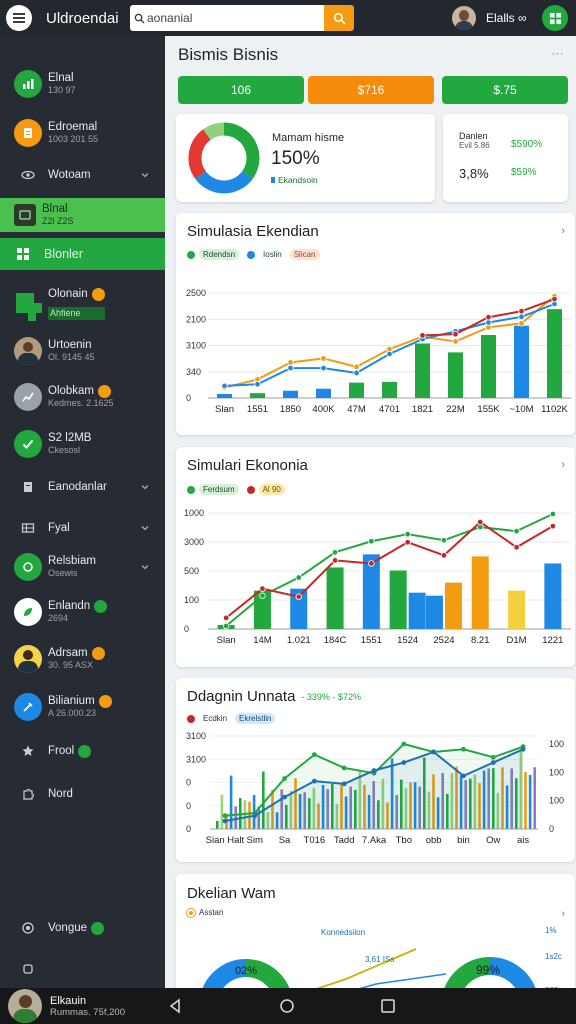  Describe the element at coordinates (72, 561) in the screenshot. I see `sidebar-item-label: Relsbiam` at that location.